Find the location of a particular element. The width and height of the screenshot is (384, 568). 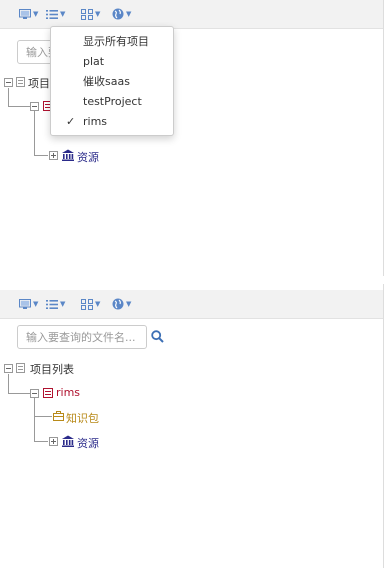

menu-item-label: 催收saas is located at coordinates (106, 81).